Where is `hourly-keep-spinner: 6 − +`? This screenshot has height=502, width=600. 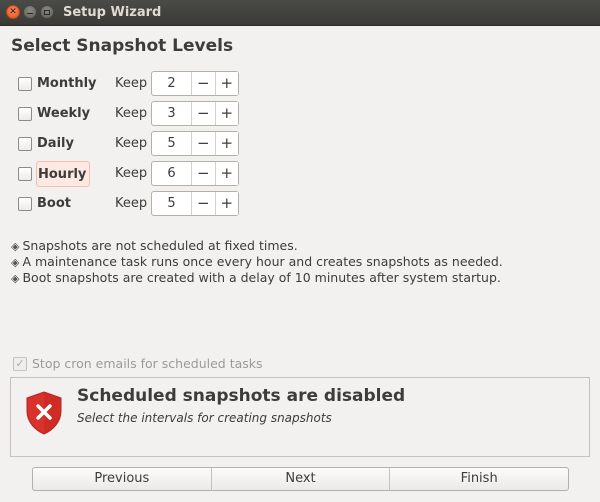 hourly-keep-spinner: 6 − + is located at coordinates (195, 173).